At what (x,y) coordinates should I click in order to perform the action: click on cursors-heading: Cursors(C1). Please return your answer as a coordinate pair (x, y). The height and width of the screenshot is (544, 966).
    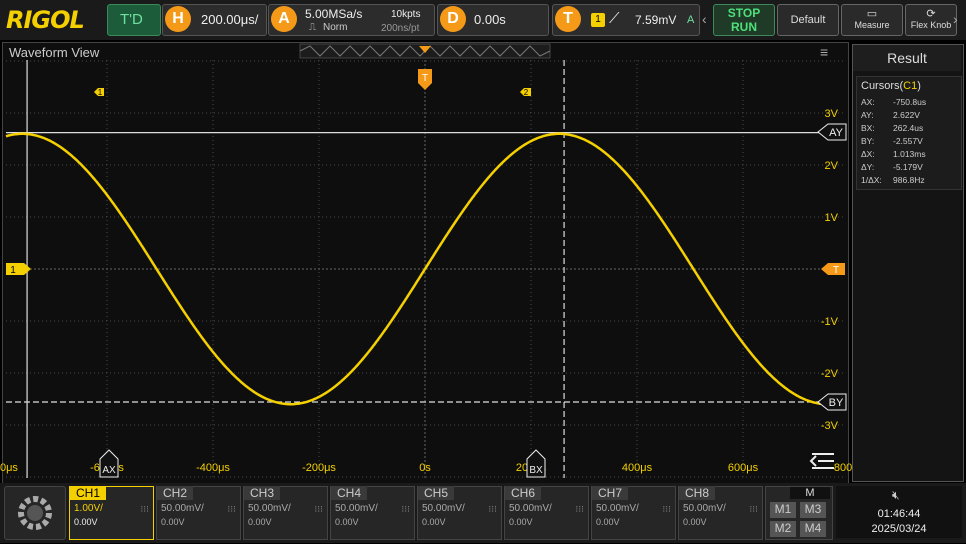
    Looking at the image, I should click on (891, 86).